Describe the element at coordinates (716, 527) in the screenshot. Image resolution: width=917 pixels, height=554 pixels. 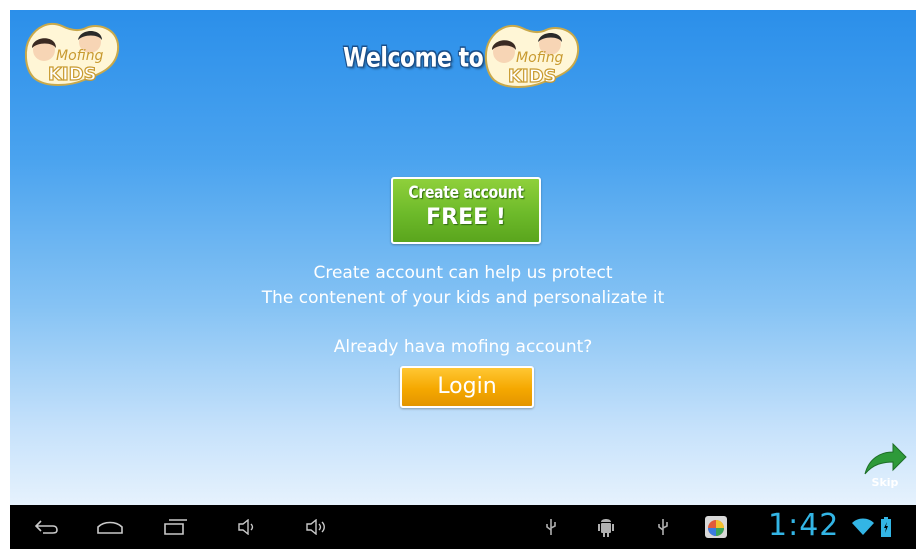
I see `app-notification-icon` at that location.